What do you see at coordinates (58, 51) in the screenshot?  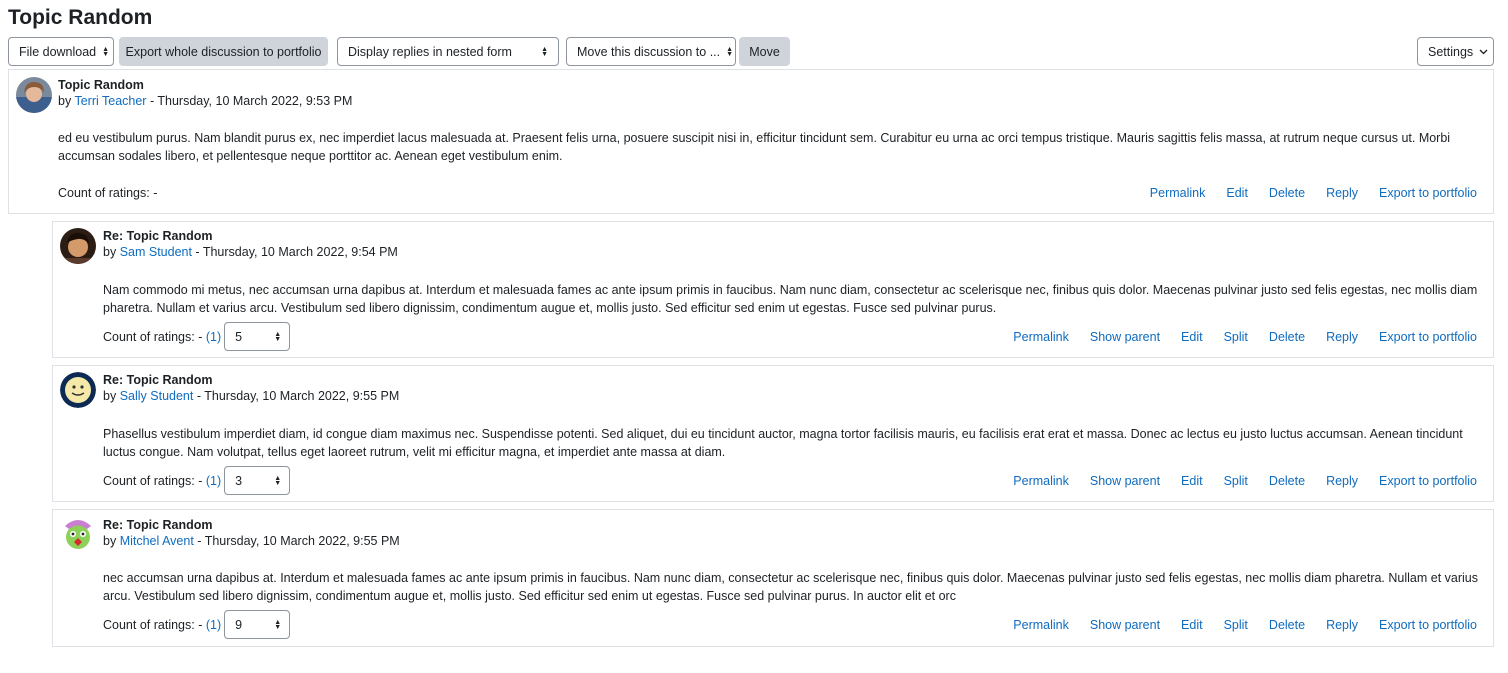 I see `file-download-label: File download` at bounding box center [58, 51].